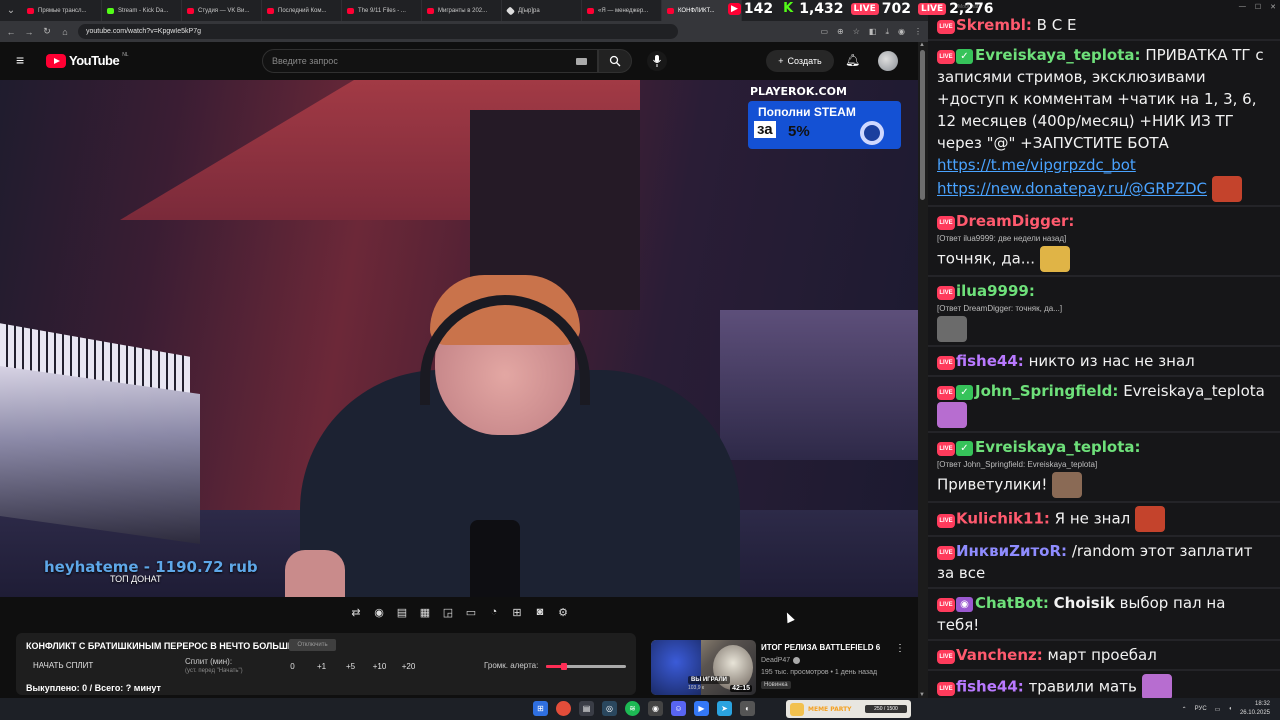 Image resolution: width=1280 pixels, height=720 pixels. Describe the element at coordinates (852, 60) in the screenshot. I see `notifications-bell-icon: 🔔︎` at that location.